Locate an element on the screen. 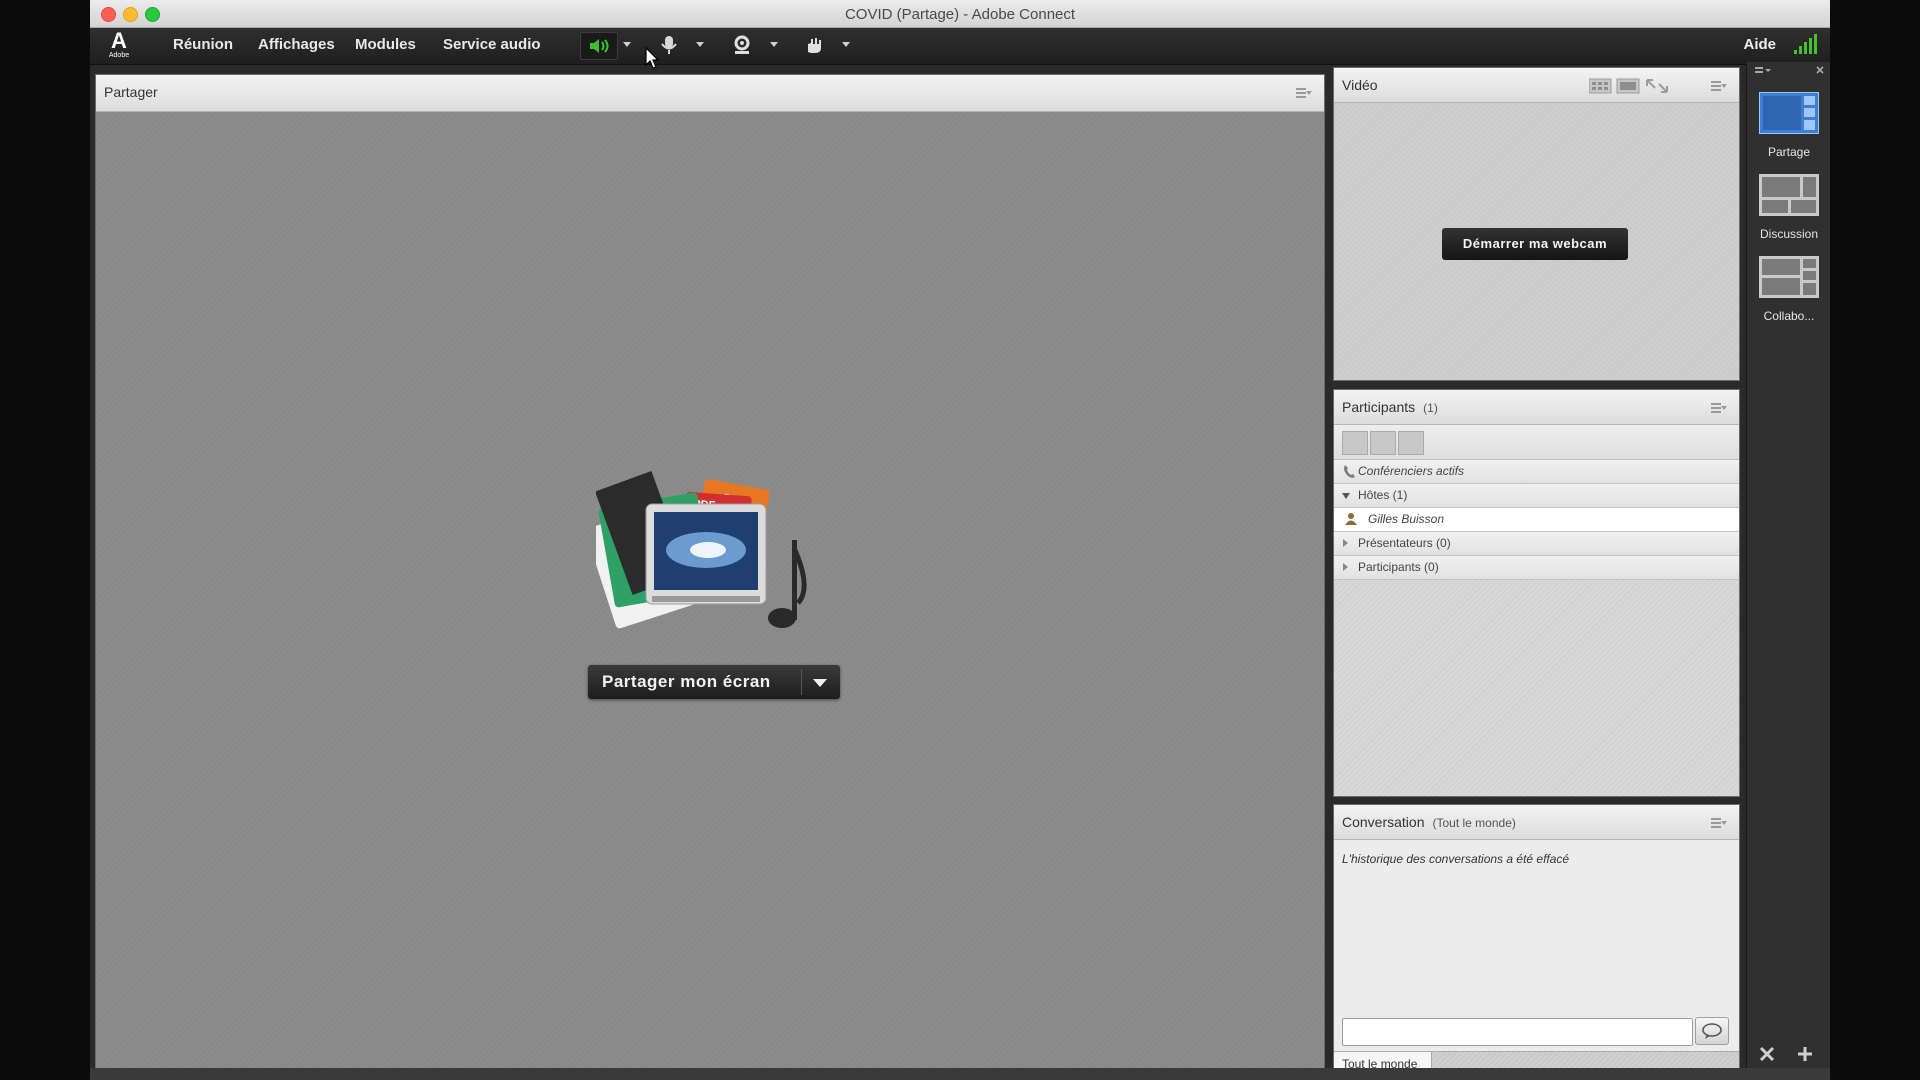 This screenshot has width=1920, height=1080. adobe-logo-mark: A is located at coordinates (119, 40).